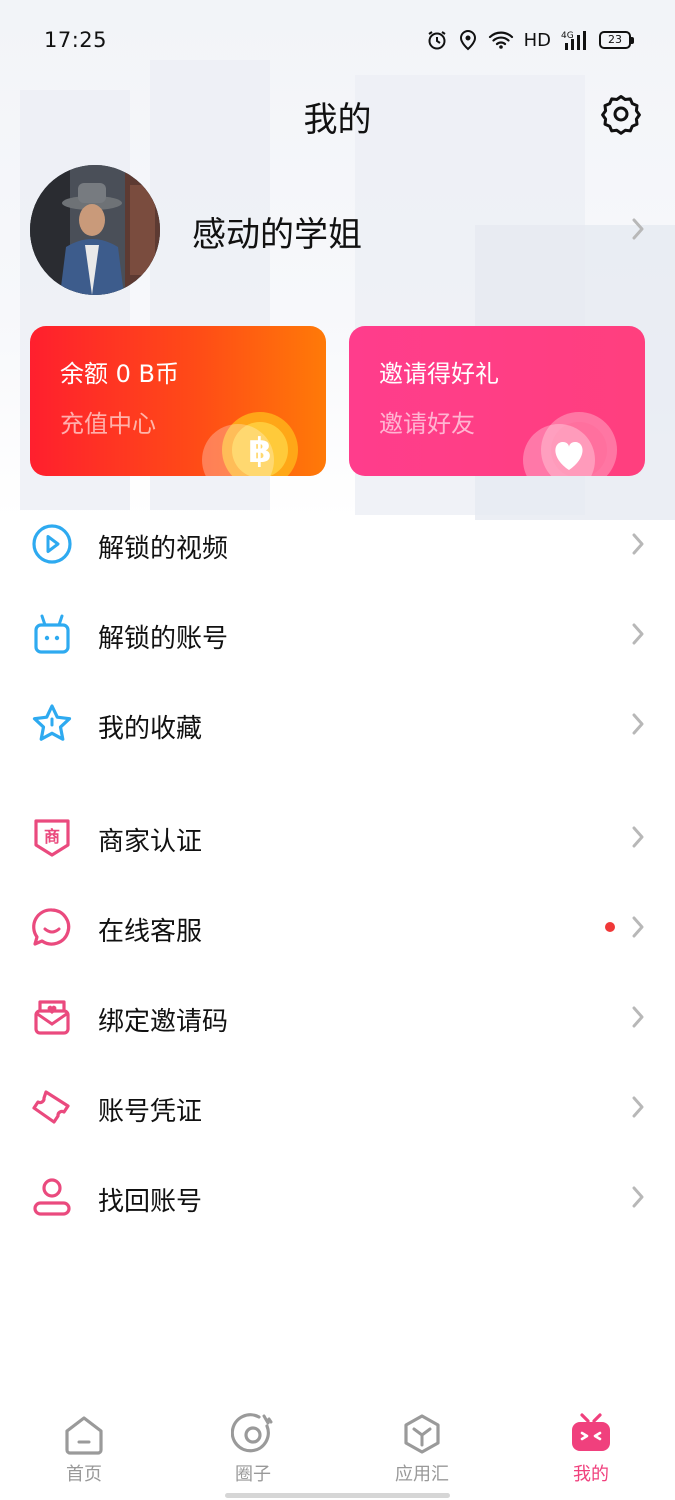  I want to click on wifi-icon, so click(500, 40).